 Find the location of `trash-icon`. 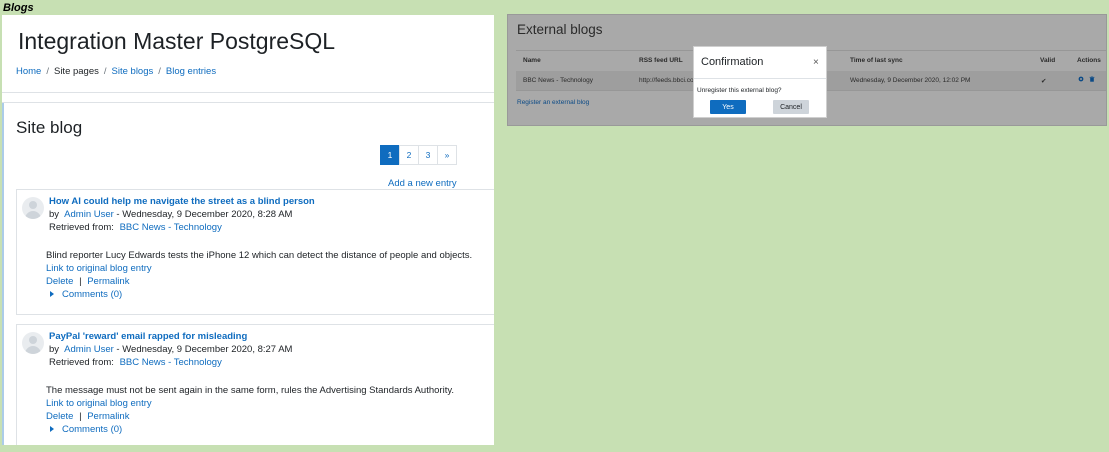

trash-icon is located at coordinates (1092, 79).